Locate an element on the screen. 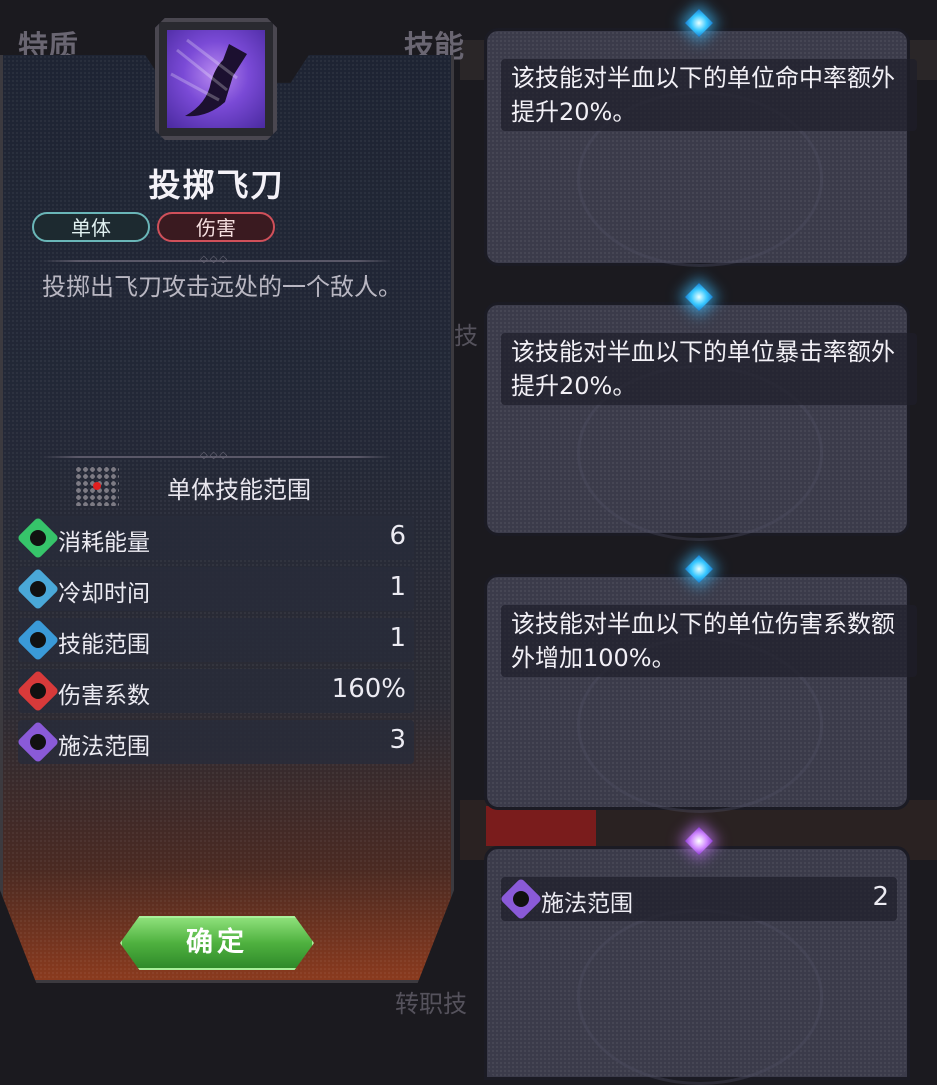 This screenshot has height=1085, width=937. energy-icon is located at coordinates (38, 538).